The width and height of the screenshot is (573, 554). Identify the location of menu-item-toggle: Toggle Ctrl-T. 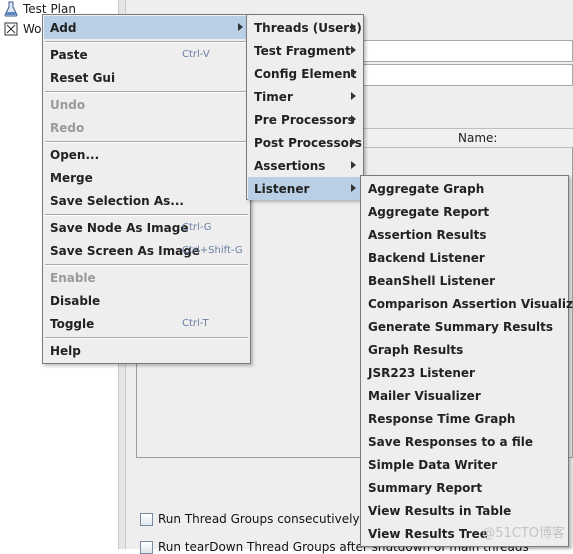
(146, 323).